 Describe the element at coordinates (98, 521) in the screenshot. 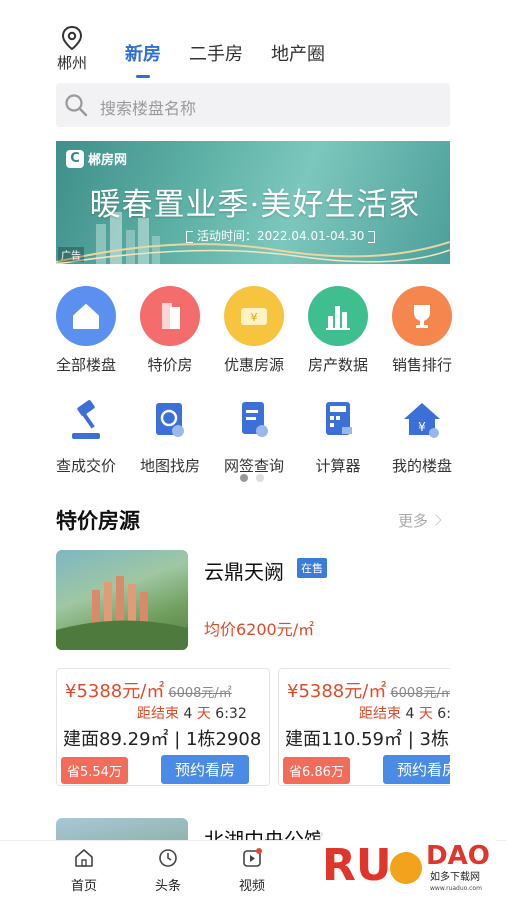

I see `section-title: 特价房源` at that location.